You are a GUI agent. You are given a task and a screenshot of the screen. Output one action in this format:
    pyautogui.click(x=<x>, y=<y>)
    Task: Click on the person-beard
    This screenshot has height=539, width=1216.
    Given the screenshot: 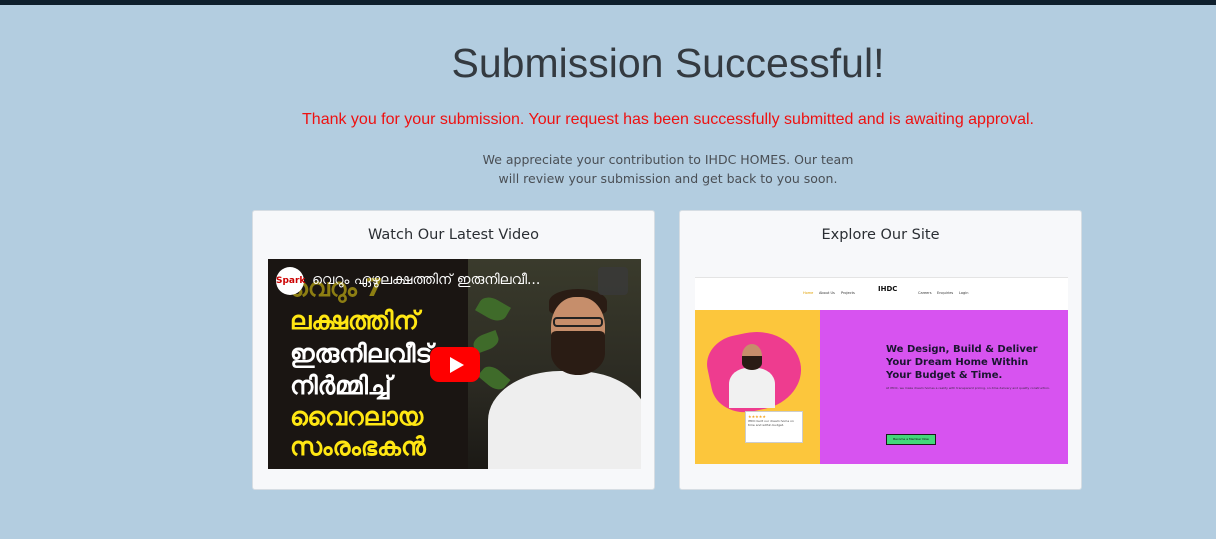 What is the action you would take?
    pyautogui.click(x=578, y=353)
    